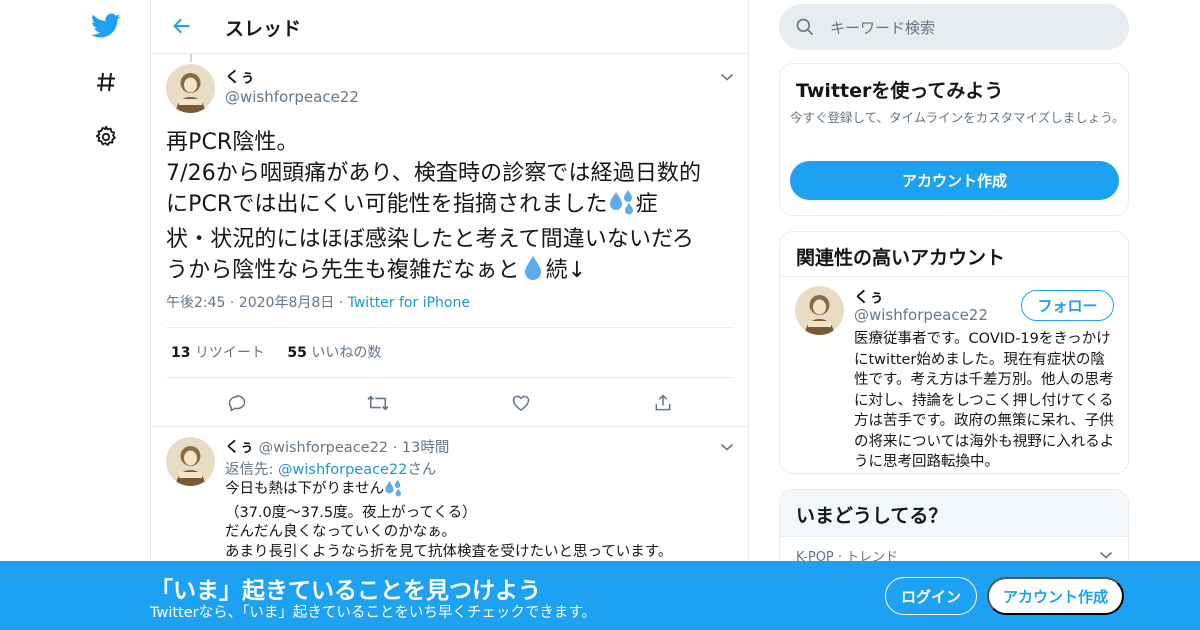 The width and height of the screenshot is (1200, 630). I want to click on follow-button: フォロー, so click(1067, 305).